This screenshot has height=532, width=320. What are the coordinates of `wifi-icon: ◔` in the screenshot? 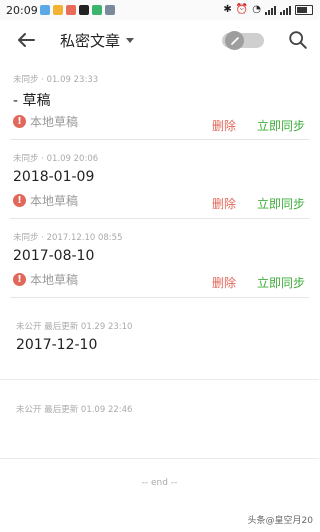 It's located at (256, 9).